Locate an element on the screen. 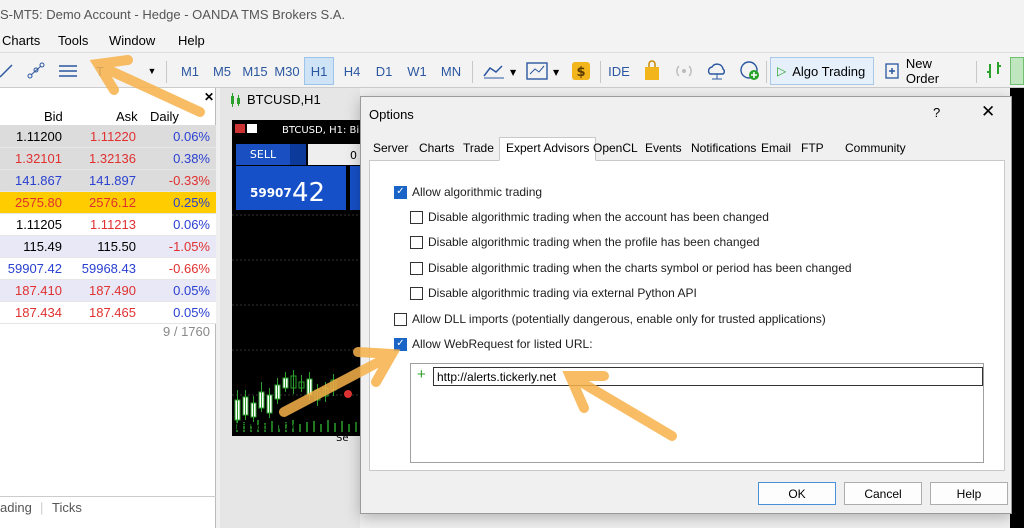 This screenshot has width=1024, height=528. timeframe-m1: M1 is located at coordinates (190, 71).